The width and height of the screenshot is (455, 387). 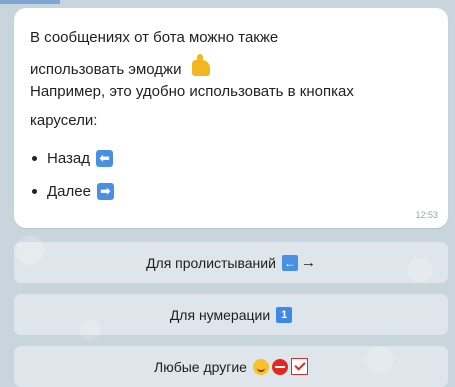 I want to click on no-entry-emoji-icon, so click(x=279, y=366).